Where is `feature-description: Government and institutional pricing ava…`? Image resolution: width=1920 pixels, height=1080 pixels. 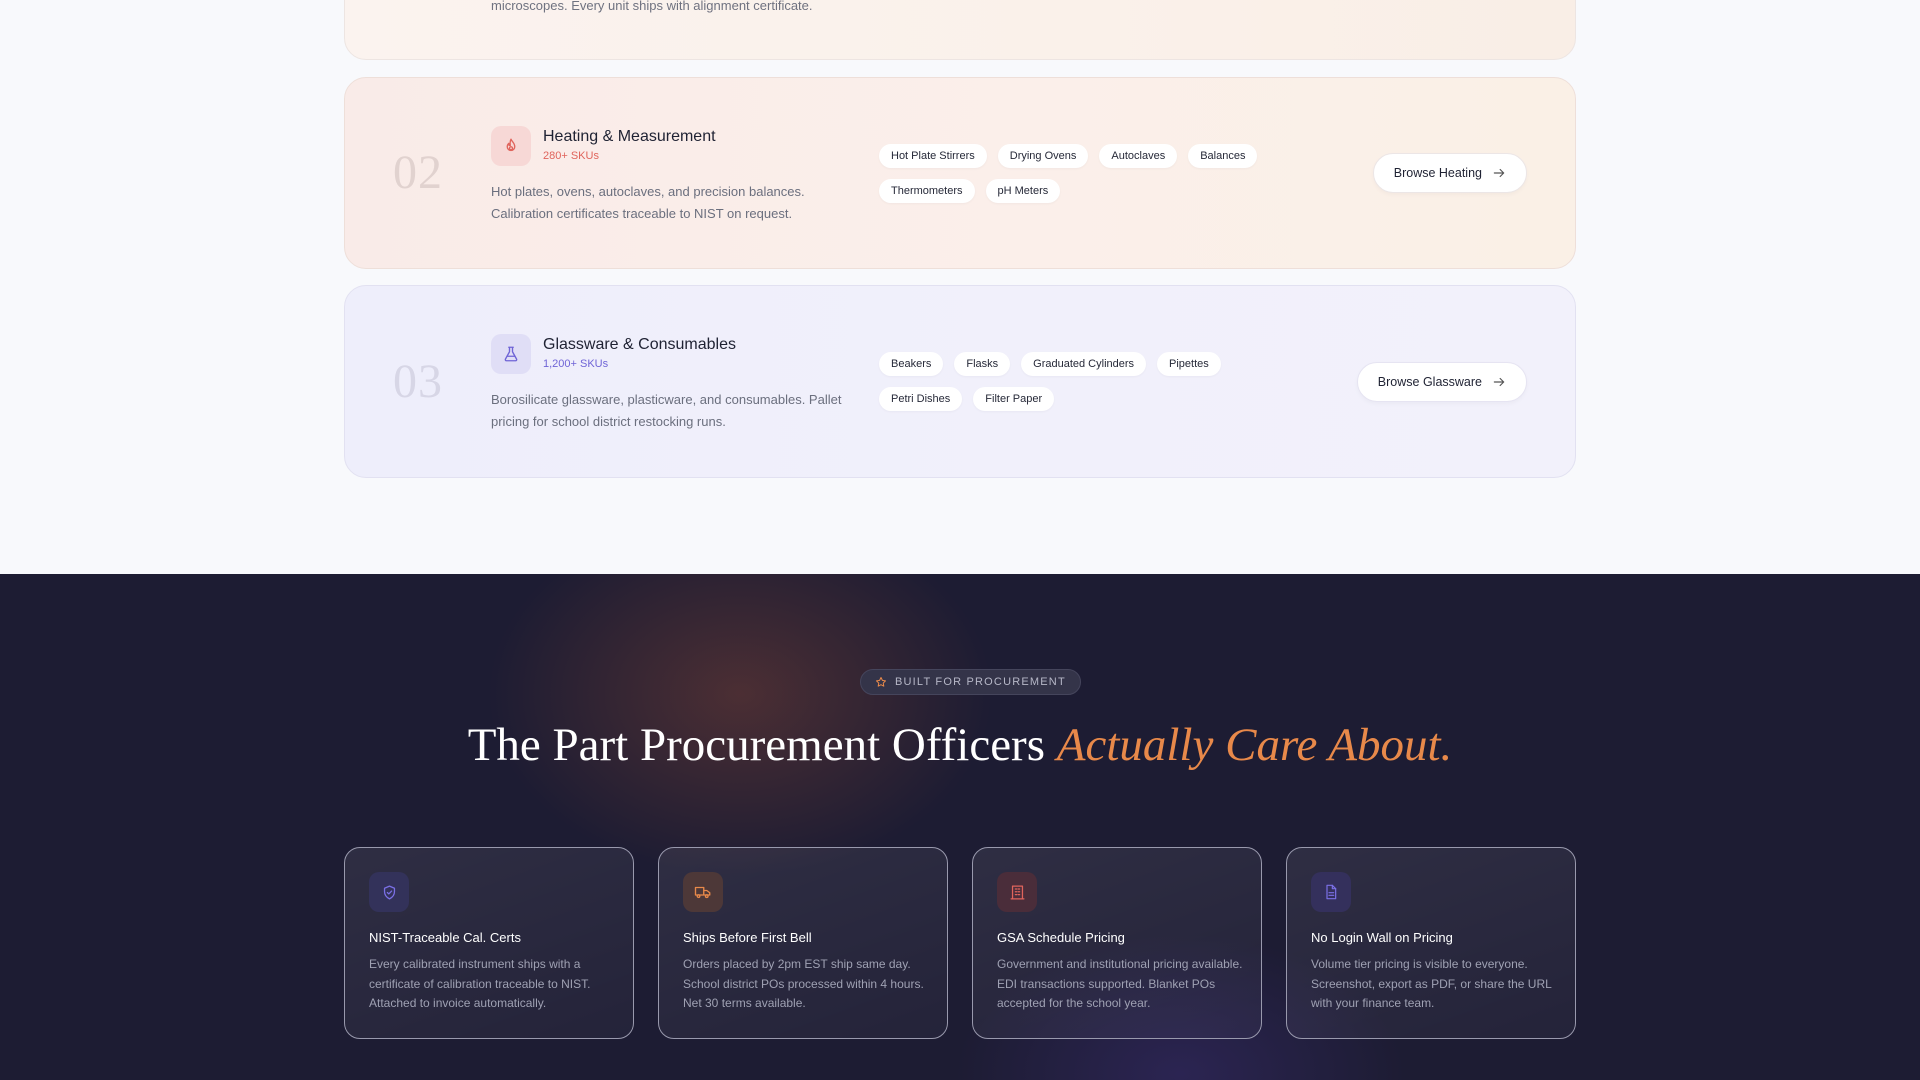
feature-description: Government and institutional pricing ava… is located at coordinates (1120, 983).